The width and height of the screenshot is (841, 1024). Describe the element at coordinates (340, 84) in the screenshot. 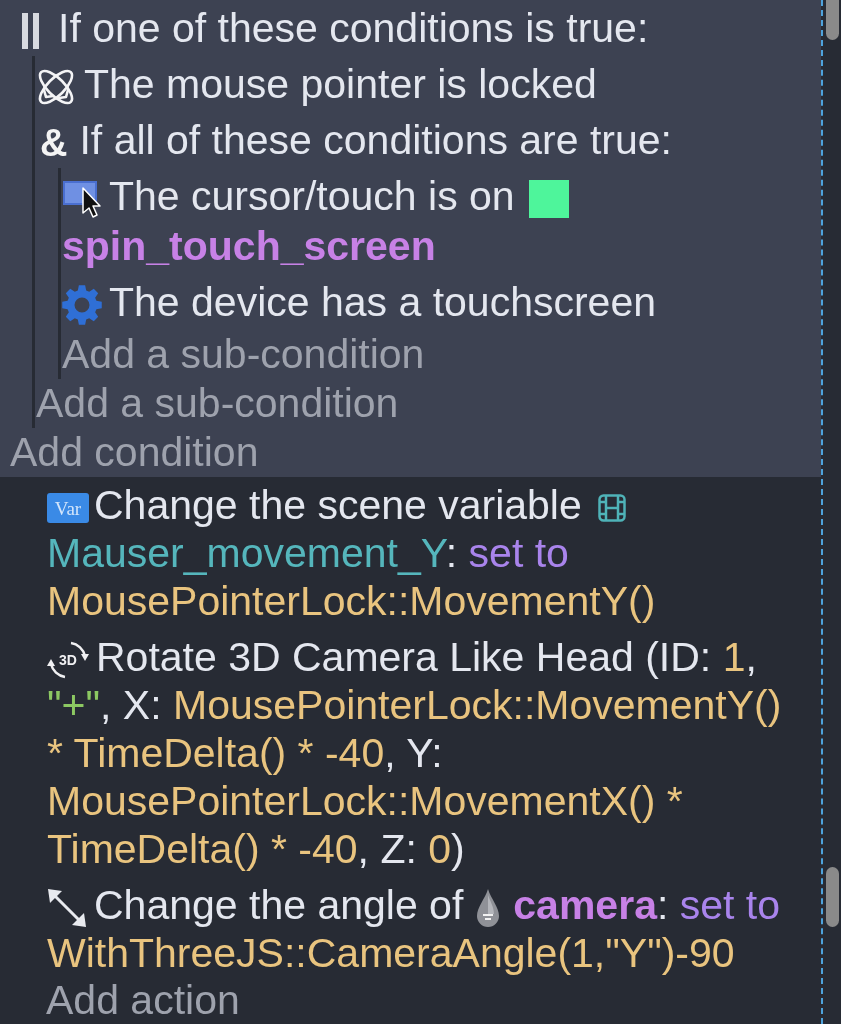

I see `condition-text: The mouse pointer is locked` at that location.